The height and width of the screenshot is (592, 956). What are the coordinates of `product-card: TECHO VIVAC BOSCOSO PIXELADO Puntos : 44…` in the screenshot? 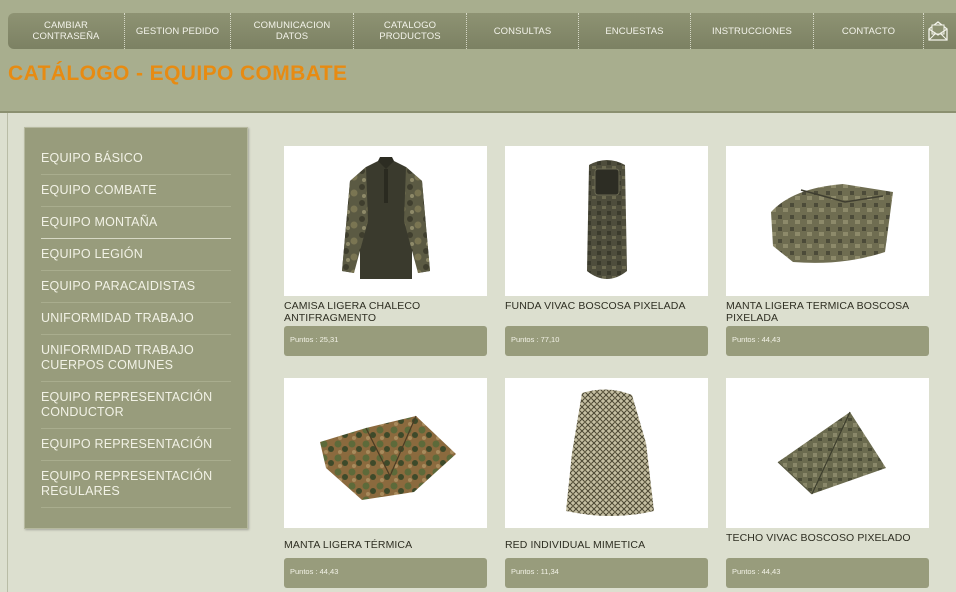 It's located at (827, 483).